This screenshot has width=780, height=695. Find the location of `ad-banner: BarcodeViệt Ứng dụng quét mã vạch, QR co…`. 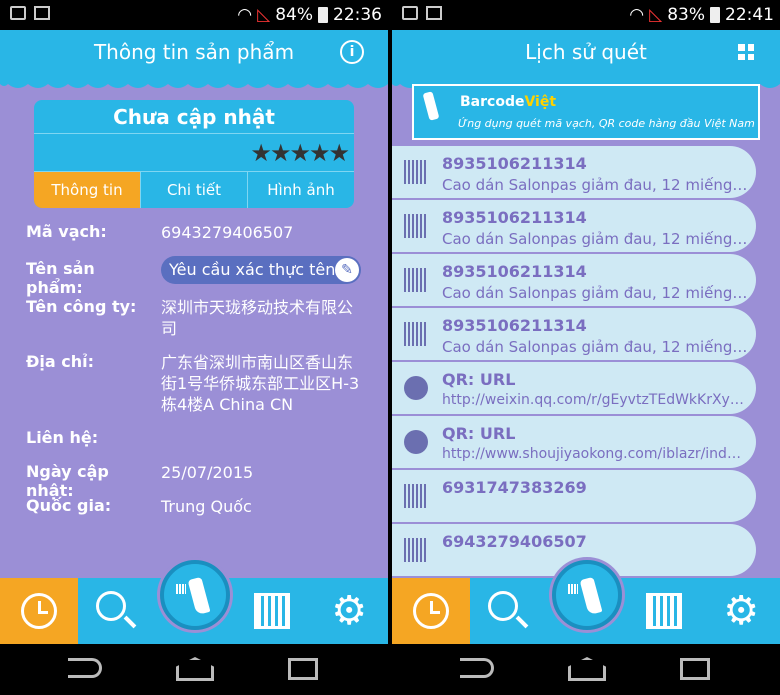

ad-banner: BarcodeViệt Ứng dụng quét mã vạch, QR co… is located at coordinates (586, 112).